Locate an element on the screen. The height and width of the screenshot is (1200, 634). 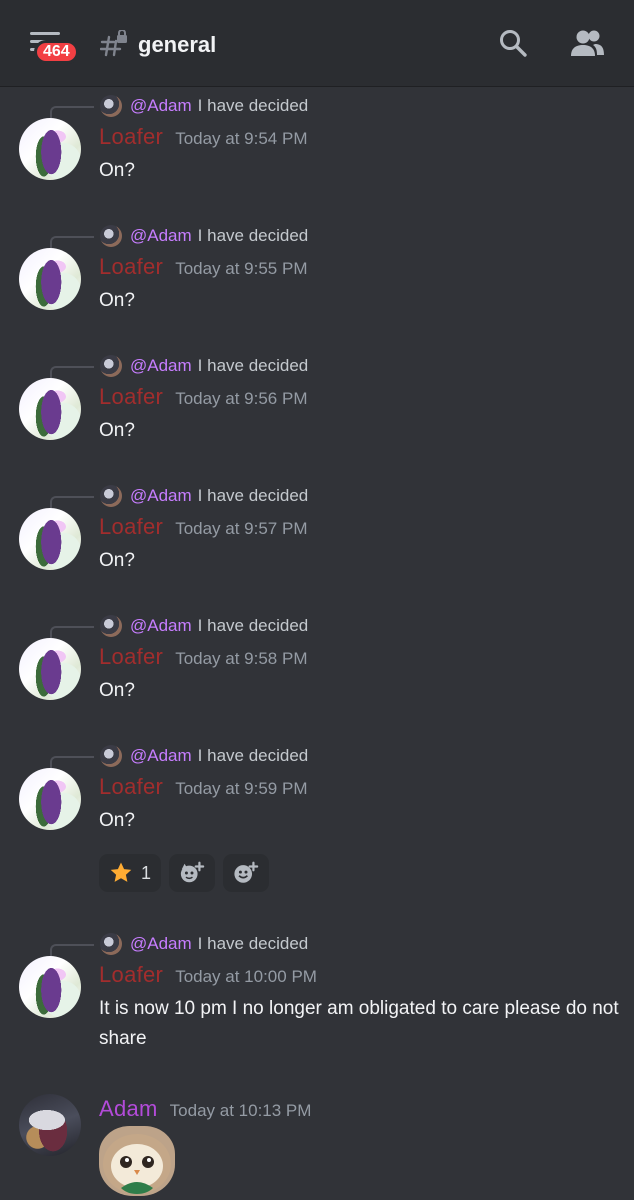
message-header: Adam Today at 10:13 PM is located at coordinates (205, 1109).